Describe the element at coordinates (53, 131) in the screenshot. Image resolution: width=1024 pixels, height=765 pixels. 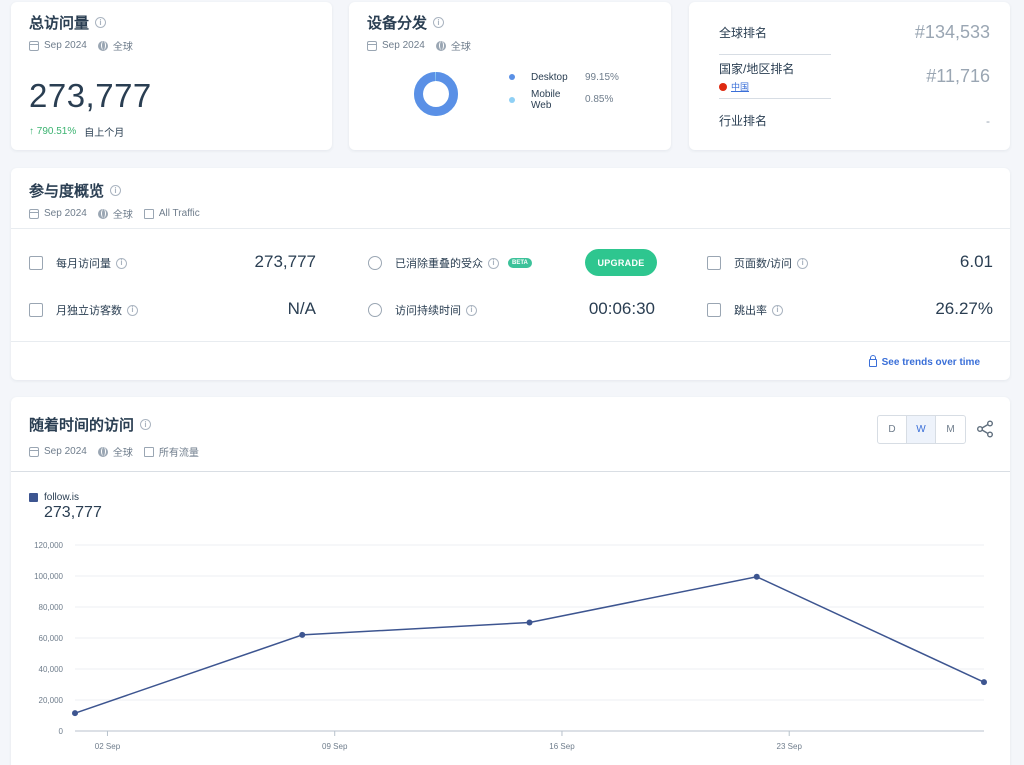
I see `growth-percent: ↑ 790.51%` at that location.